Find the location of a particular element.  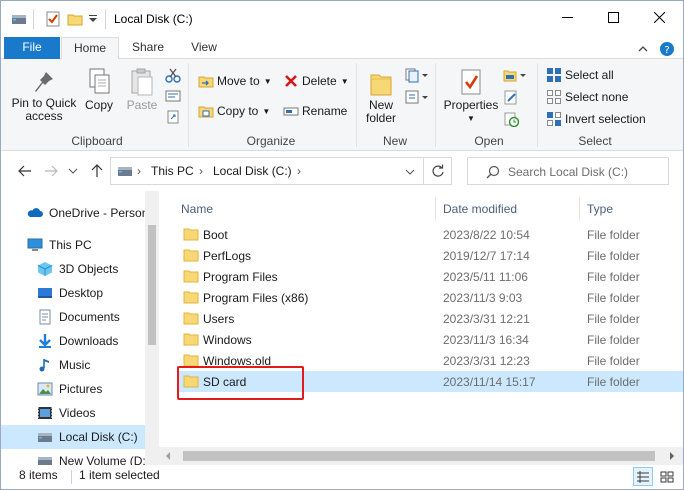

scroll-left-icon is located at coordinates (168, 456).